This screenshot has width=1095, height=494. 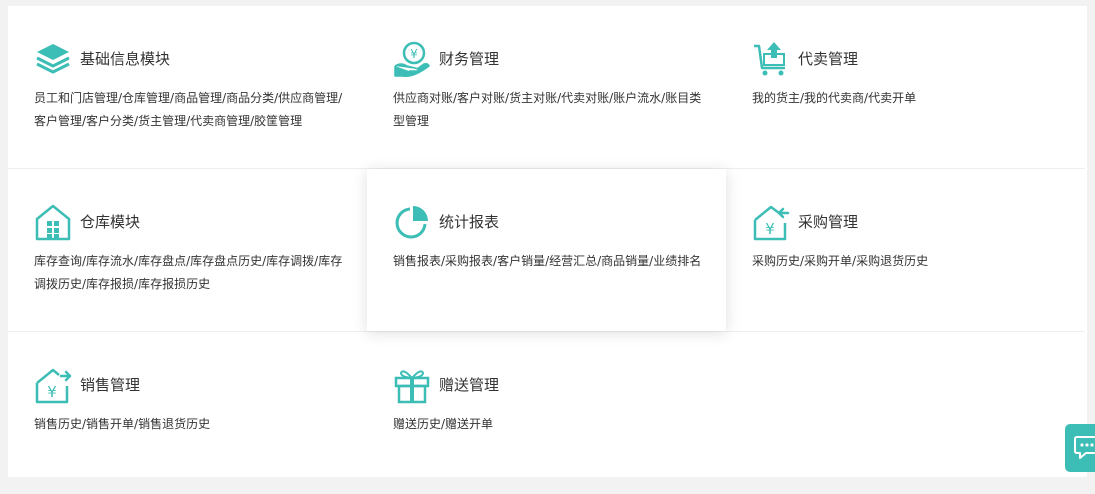 I want to click on chat-button, so click(x=1080, y=448).